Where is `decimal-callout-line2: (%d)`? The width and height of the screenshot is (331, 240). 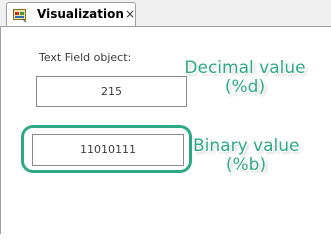 decimal-callout-line2: (%d) is located at coordinates (245, 87).